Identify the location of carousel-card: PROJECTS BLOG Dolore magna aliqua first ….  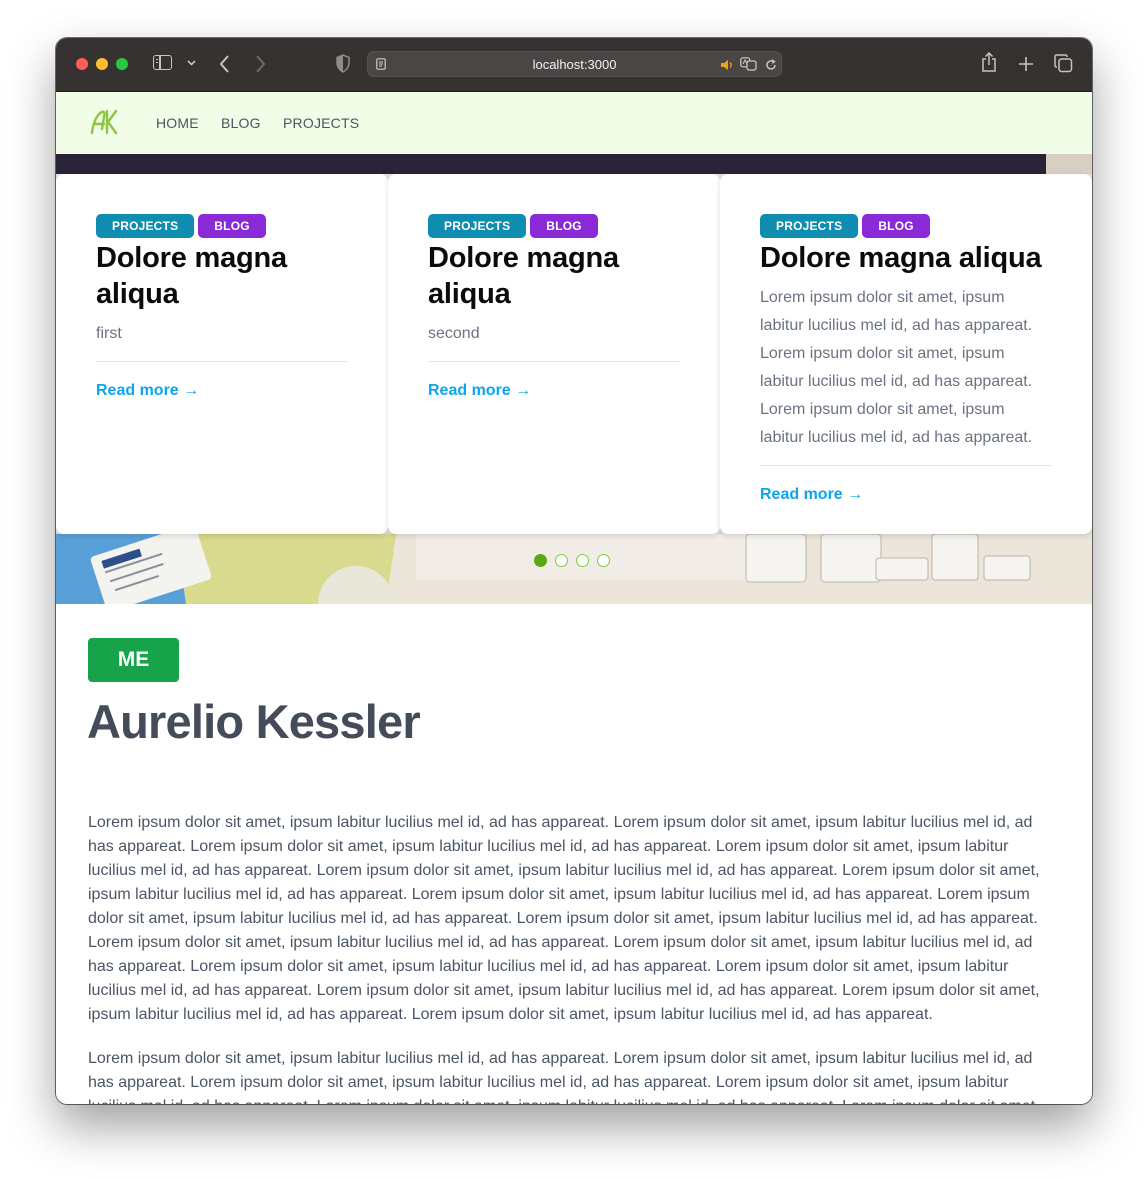
(222, 354).